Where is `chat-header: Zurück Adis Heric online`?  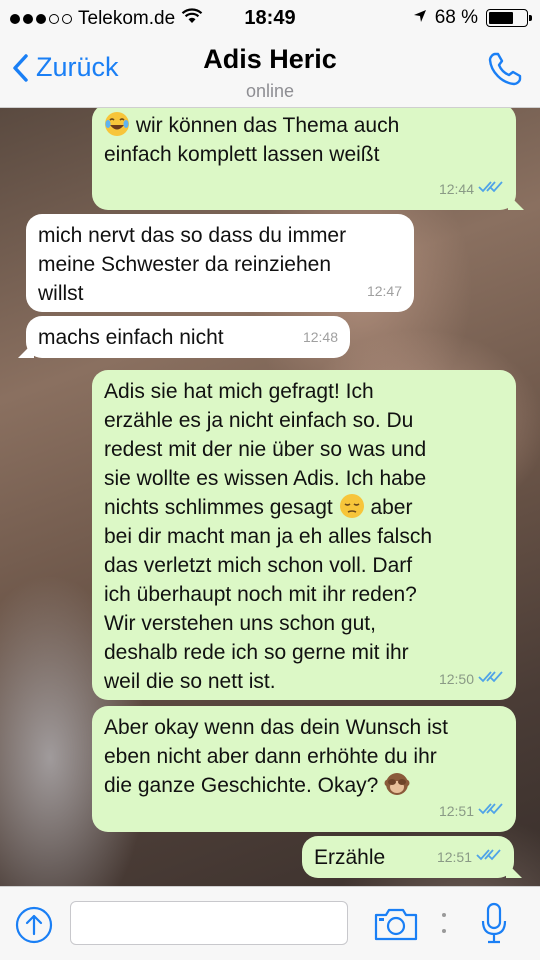 chat-header: Zurück Adis Heric online is located at coordinates (270, 73).